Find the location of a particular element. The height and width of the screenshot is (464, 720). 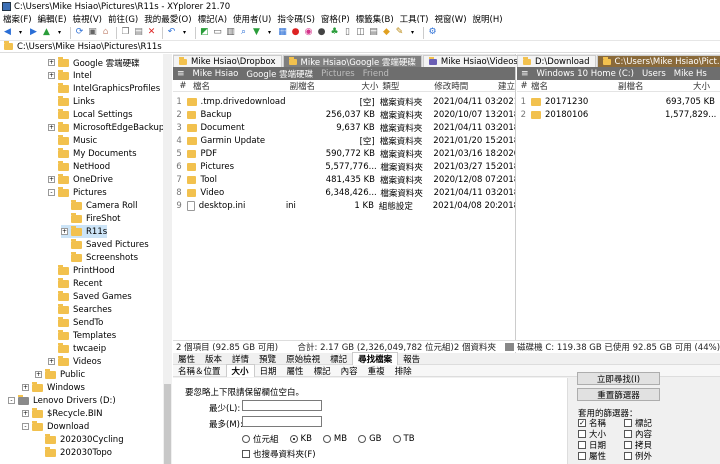

tab-d-download: D:\Download is located at coordinates (556, 61).